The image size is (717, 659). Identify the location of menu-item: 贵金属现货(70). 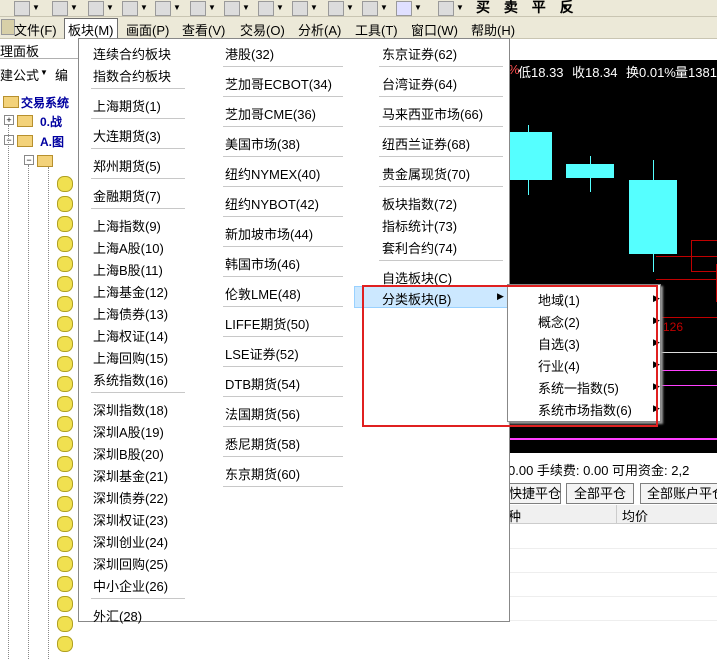
(426, 173).